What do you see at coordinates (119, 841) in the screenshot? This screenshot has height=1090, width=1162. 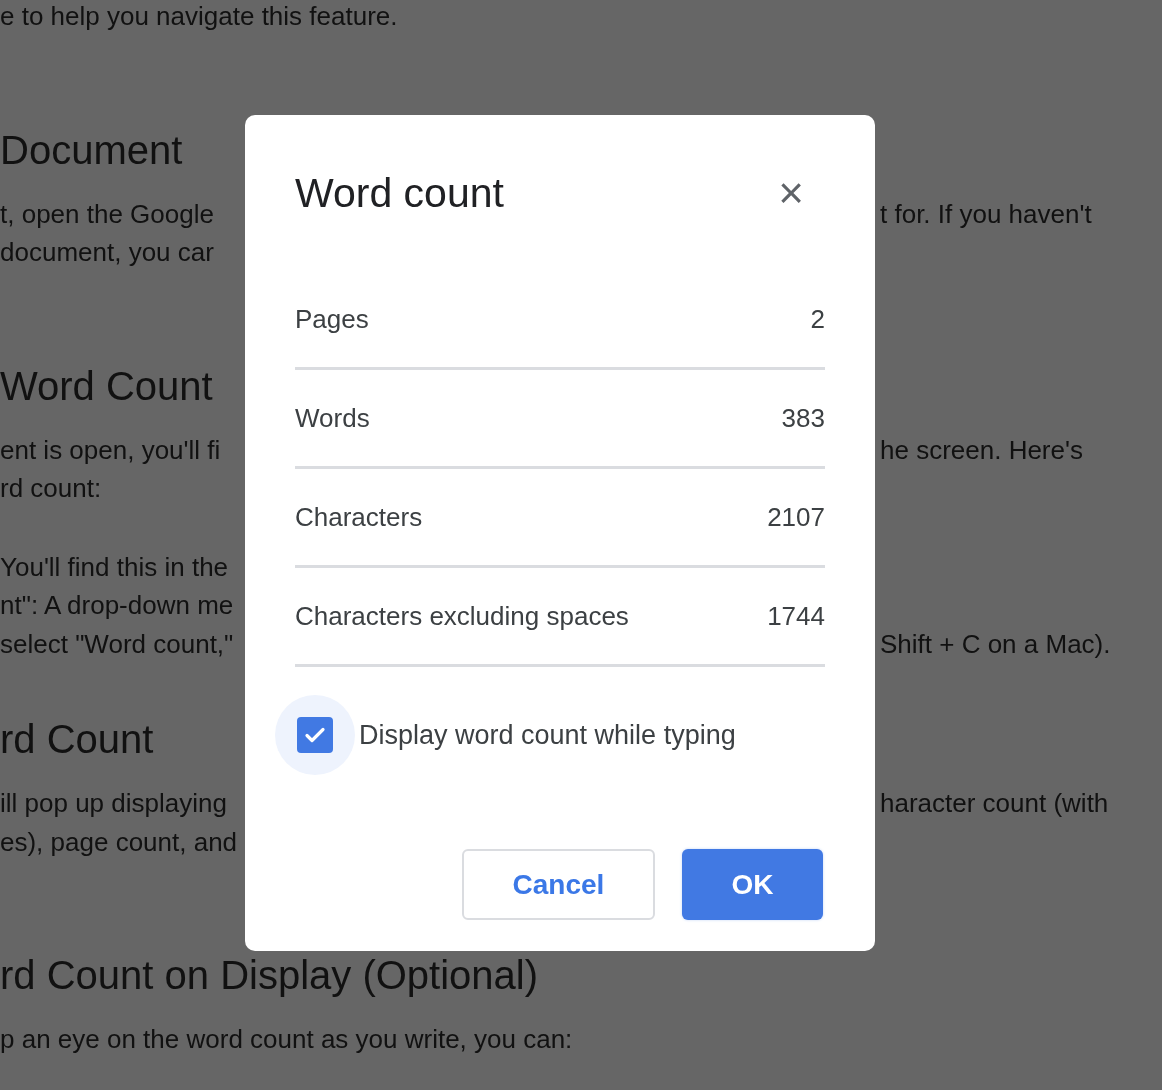 I see `background-text: es), page count, and` at bounding box center [119, 841].